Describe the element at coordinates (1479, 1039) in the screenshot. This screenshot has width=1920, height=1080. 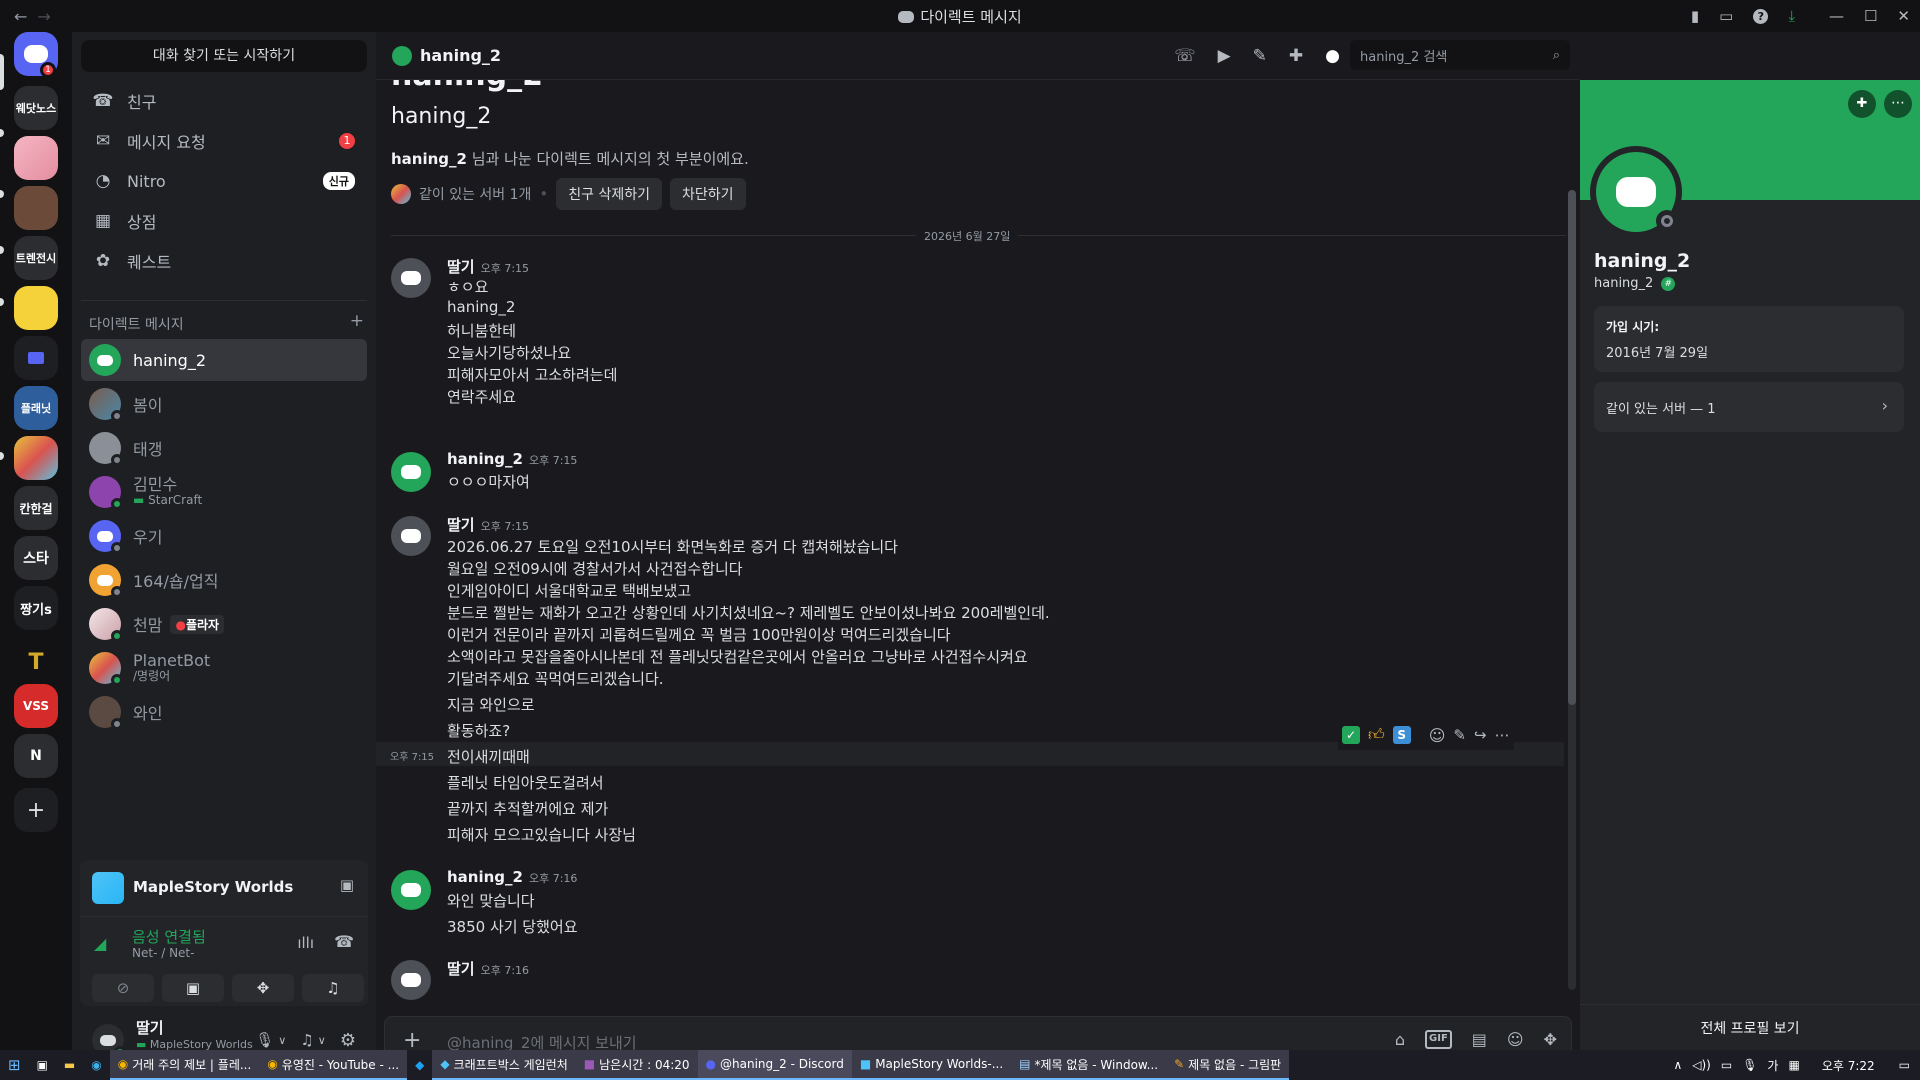
I see `sticker-icon: ▤` at that location.